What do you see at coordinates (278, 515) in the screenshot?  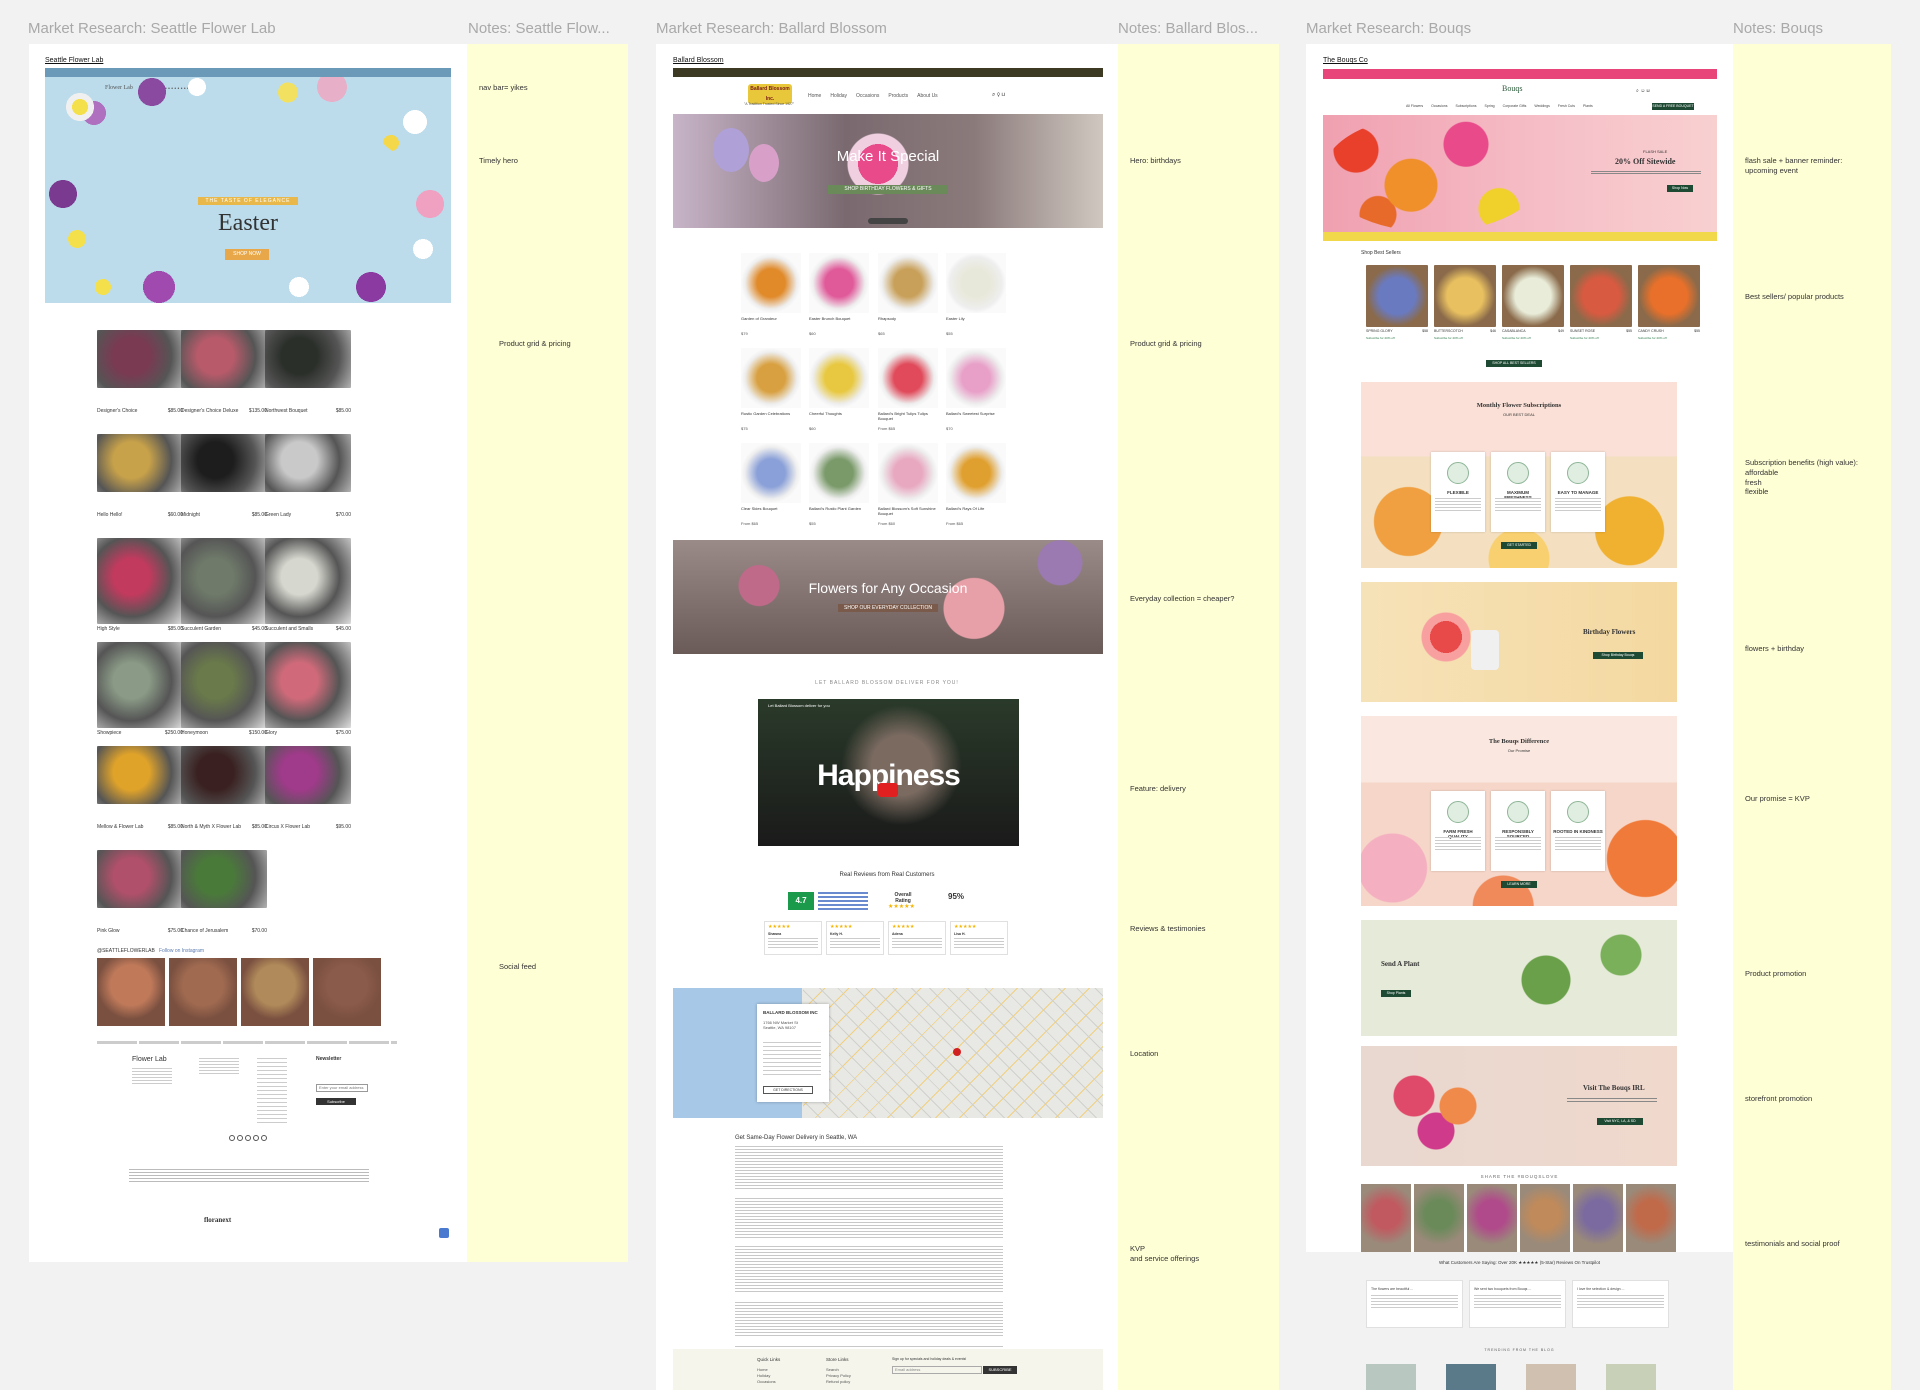 I see `product-name: Green Lady` at bounding box center [278, 515].